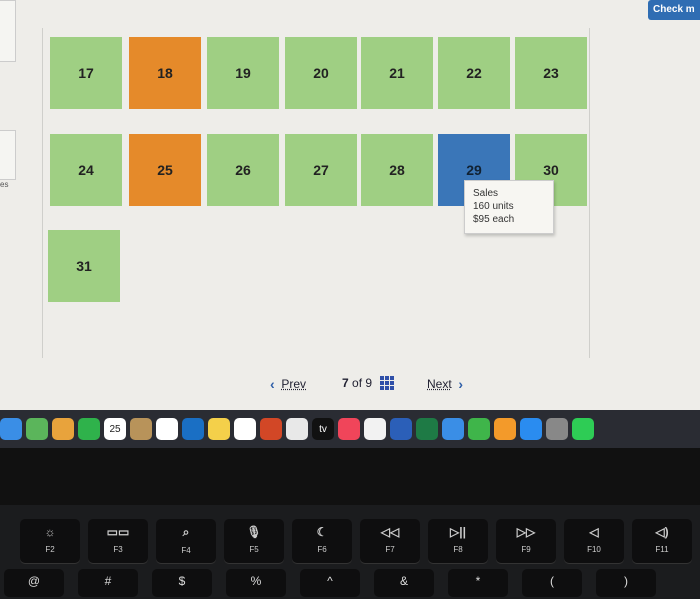 This screenshot has width=700, height=599. Describe the element at coordinates (458, 532) in the screenshot. I see `key-icon: ▷||` at that location.